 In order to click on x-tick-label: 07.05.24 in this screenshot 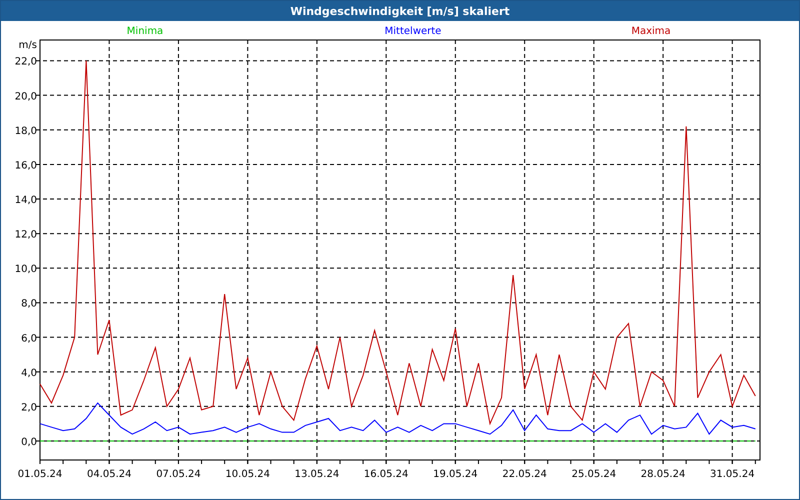, I will do `click(178, 474)`.